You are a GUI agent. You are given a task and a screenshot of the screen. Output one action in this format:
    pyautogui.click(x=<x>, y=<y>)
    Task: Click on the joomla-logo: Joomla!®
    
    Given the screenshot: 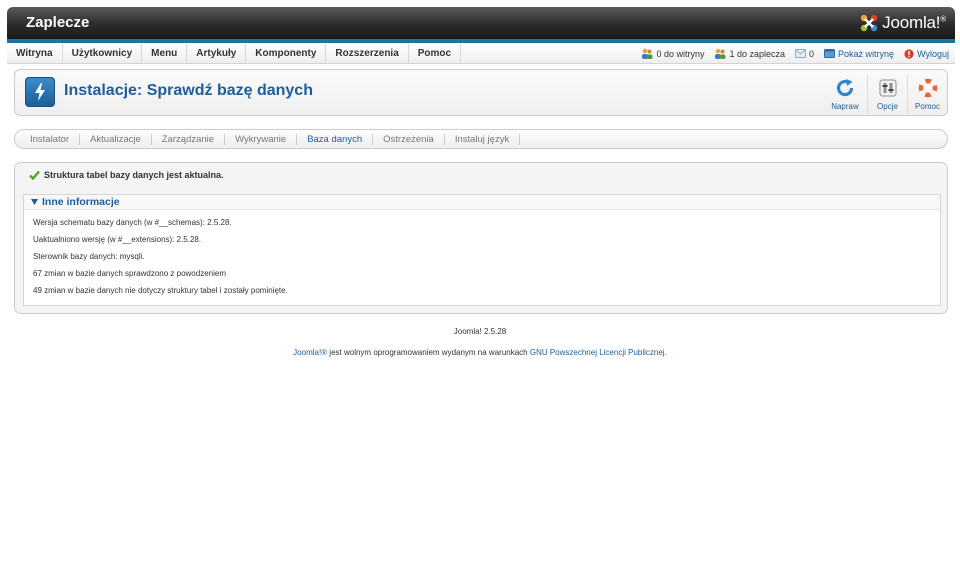 What is the action you would take?
    pyautogui.click(x=902, y=23)
    